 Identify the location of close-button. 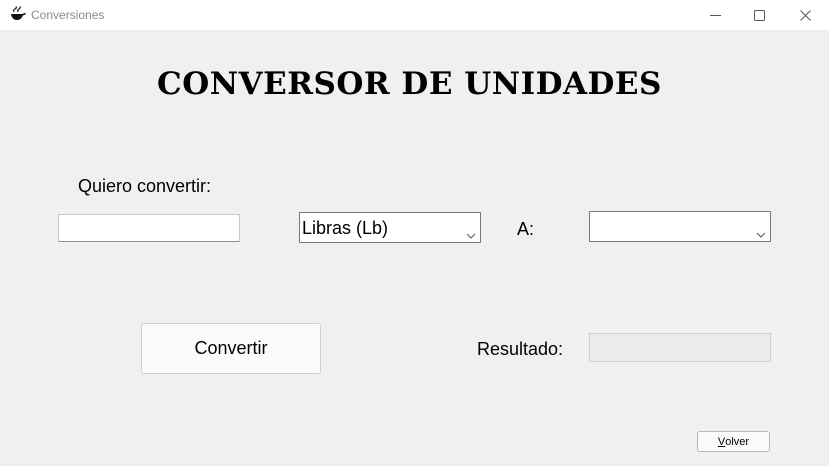
(805, 15).